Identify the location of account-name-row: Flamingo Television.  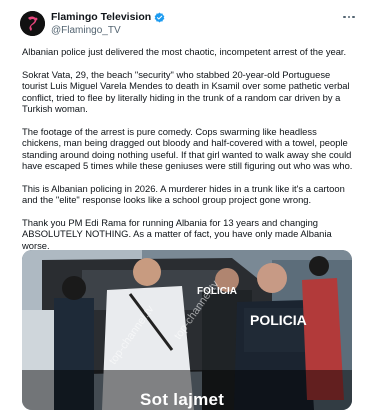
(108, 17).